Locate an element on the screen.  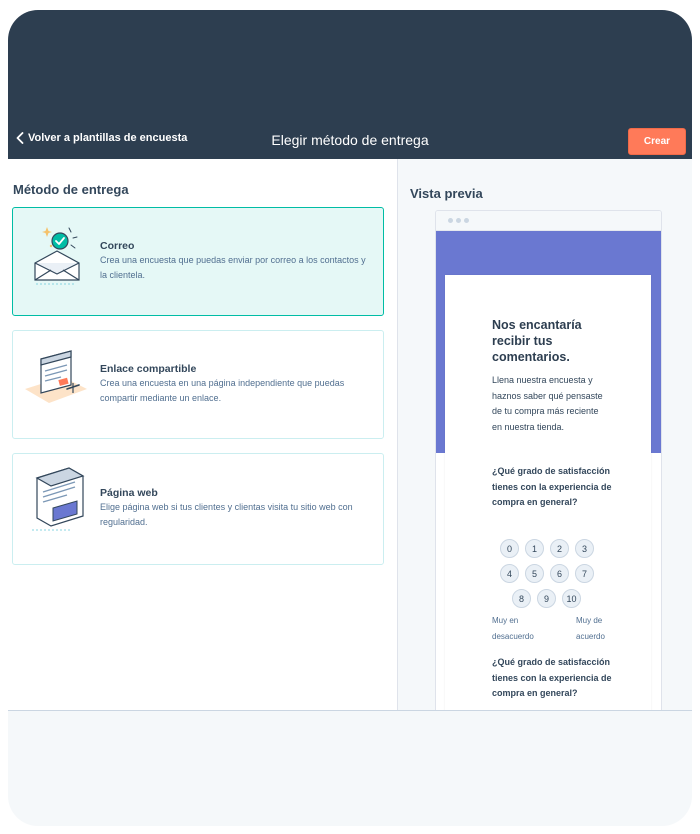
scale-option: 7 is located at coordinates (584, 573).